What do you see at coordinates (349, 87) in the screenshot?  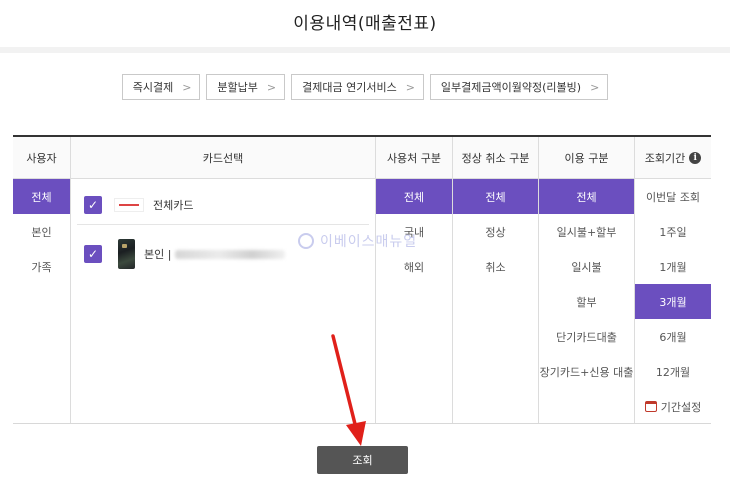 I see `quick-link-label: 결제대금 연기서비스` at bounding box center [349, 87].